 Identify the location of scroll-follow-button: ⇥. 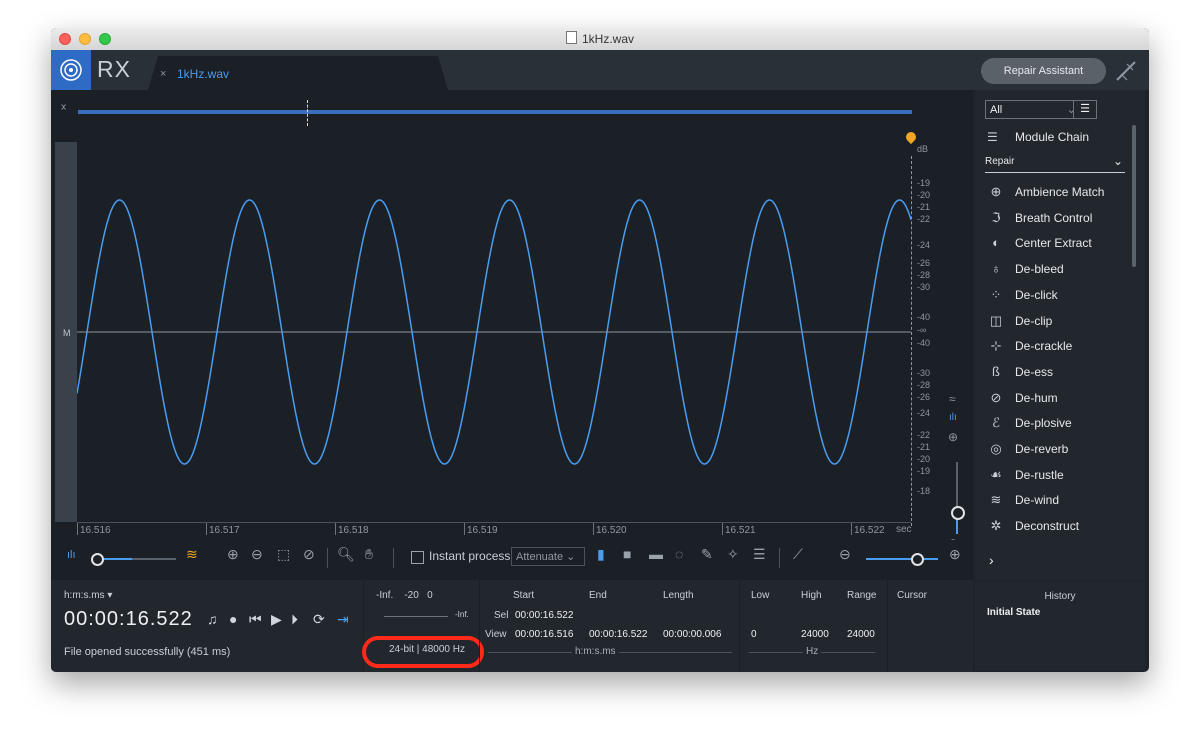
(343, 619).